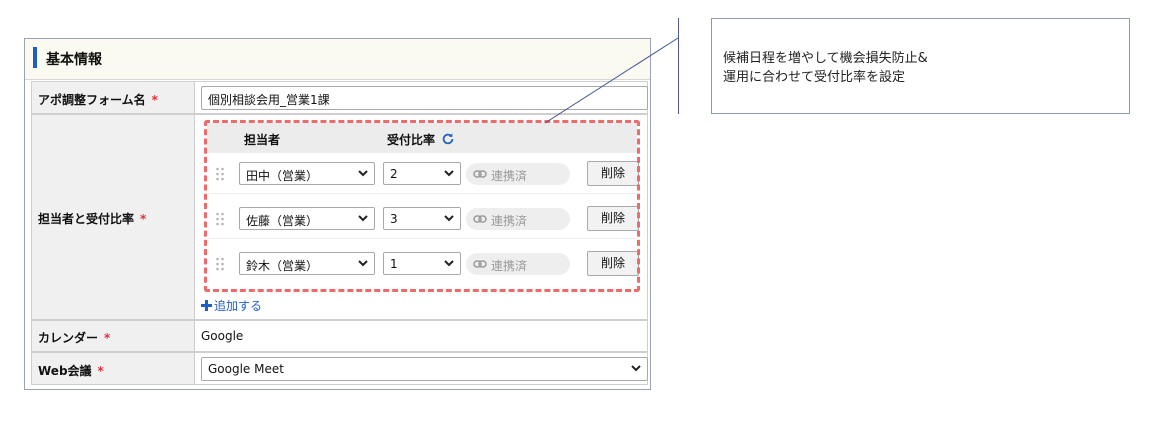  I want to click on form-name-row: アポ調整フォーム名 * 個別相談会用_営業1課, so click(339, 97).